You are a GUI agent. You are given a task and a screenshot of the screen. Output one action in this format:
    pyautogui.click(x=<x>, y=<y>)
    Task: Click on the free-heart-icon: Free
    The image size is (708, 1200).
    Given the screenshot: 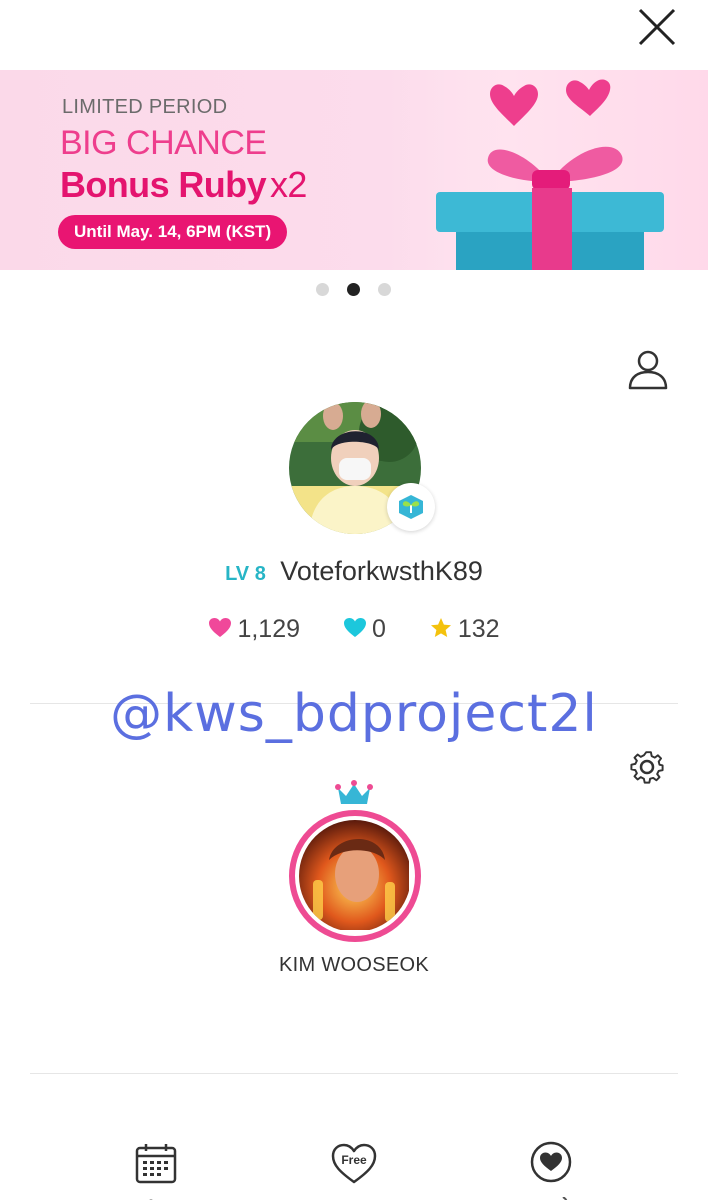 What is the action you would take?
    pyautogui.click(x=354, y=1163)
    